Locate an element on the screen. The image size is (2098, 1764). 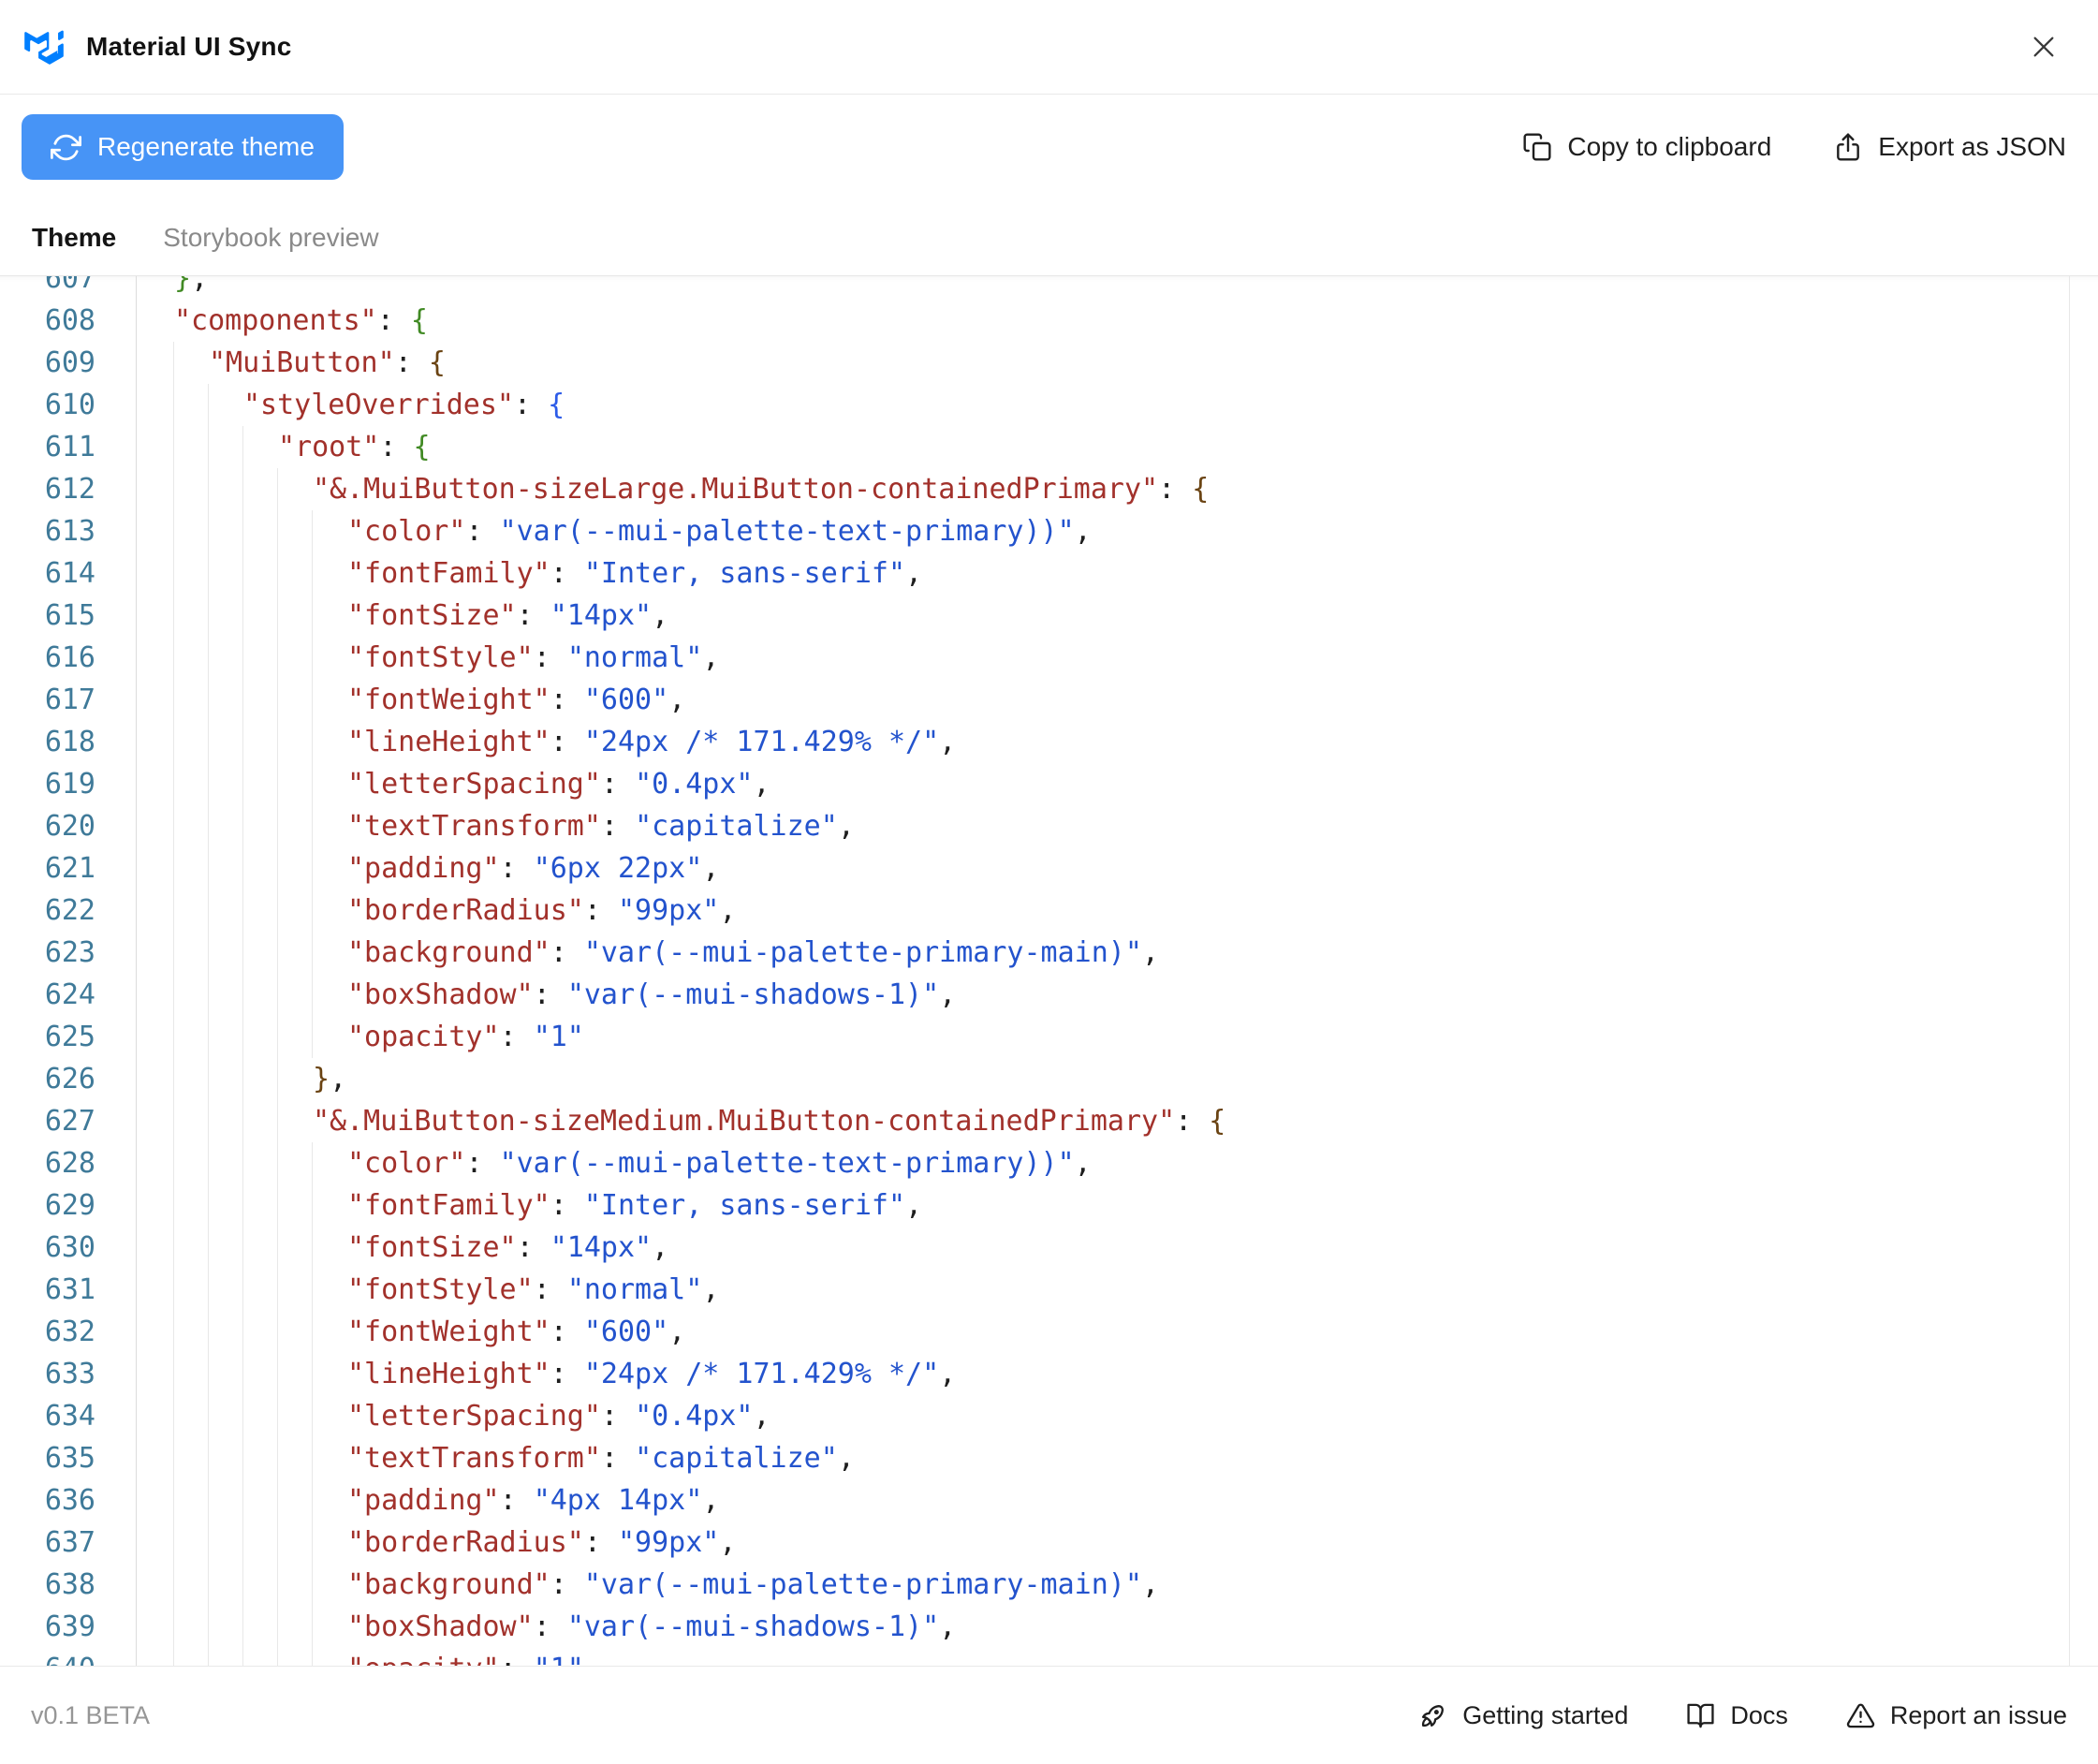
code-line: 634 "letterSpacing": "0.4px", is located at coordinates (1049, 1416).